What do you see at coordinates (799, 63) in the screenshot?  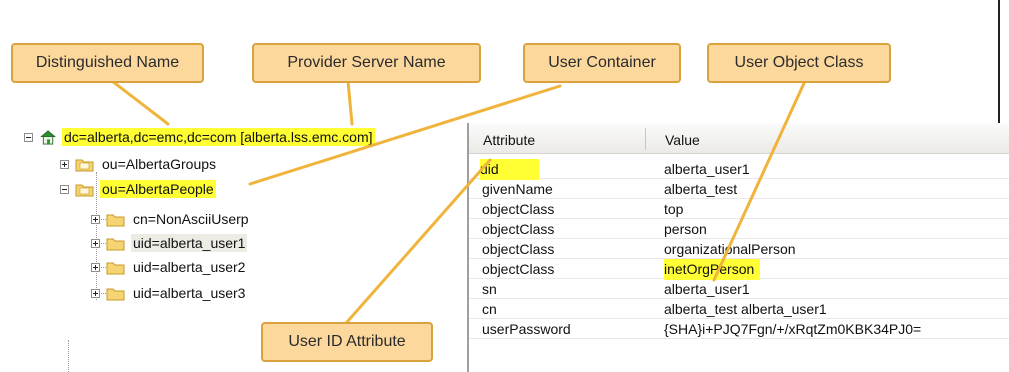 I see `callout-user-object-class: User Object Class` at bounding box center [799, 63].